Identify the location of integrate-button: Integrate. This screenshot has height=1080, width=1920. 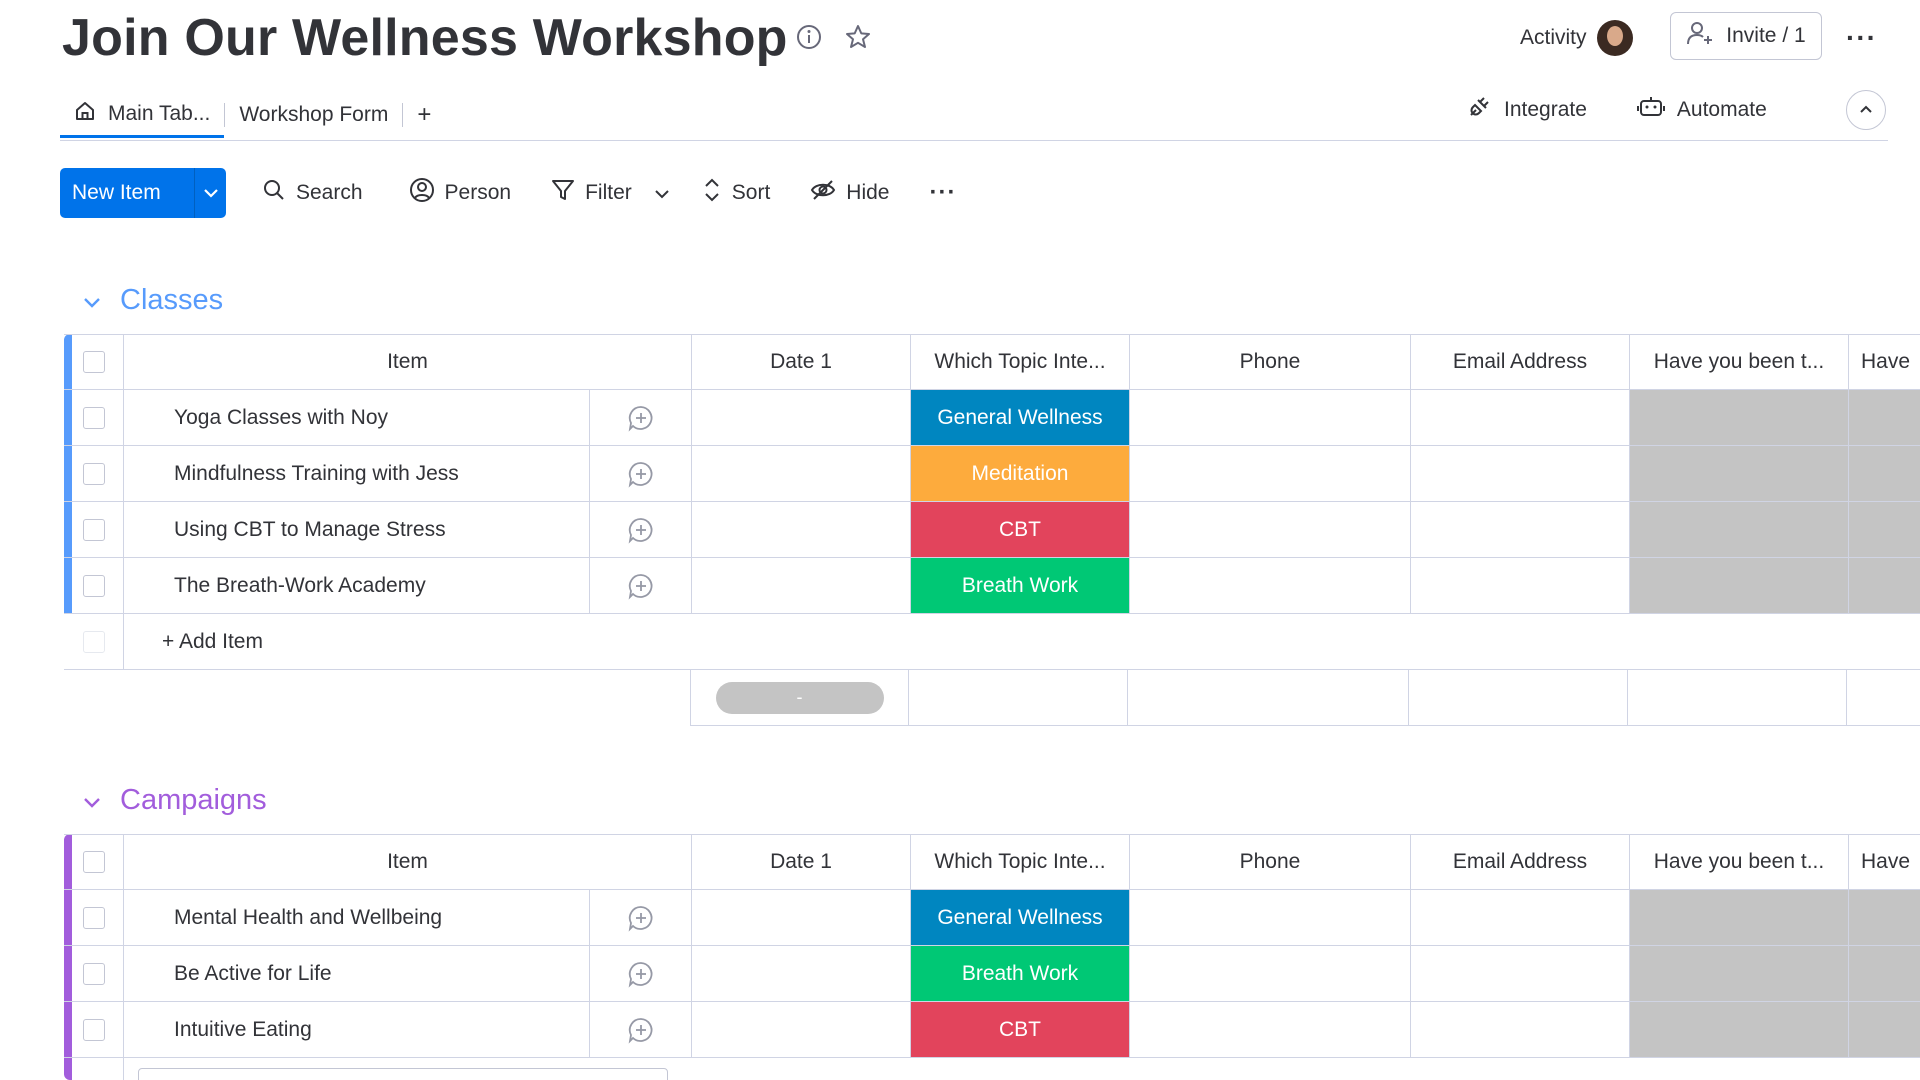
(1526, 110).